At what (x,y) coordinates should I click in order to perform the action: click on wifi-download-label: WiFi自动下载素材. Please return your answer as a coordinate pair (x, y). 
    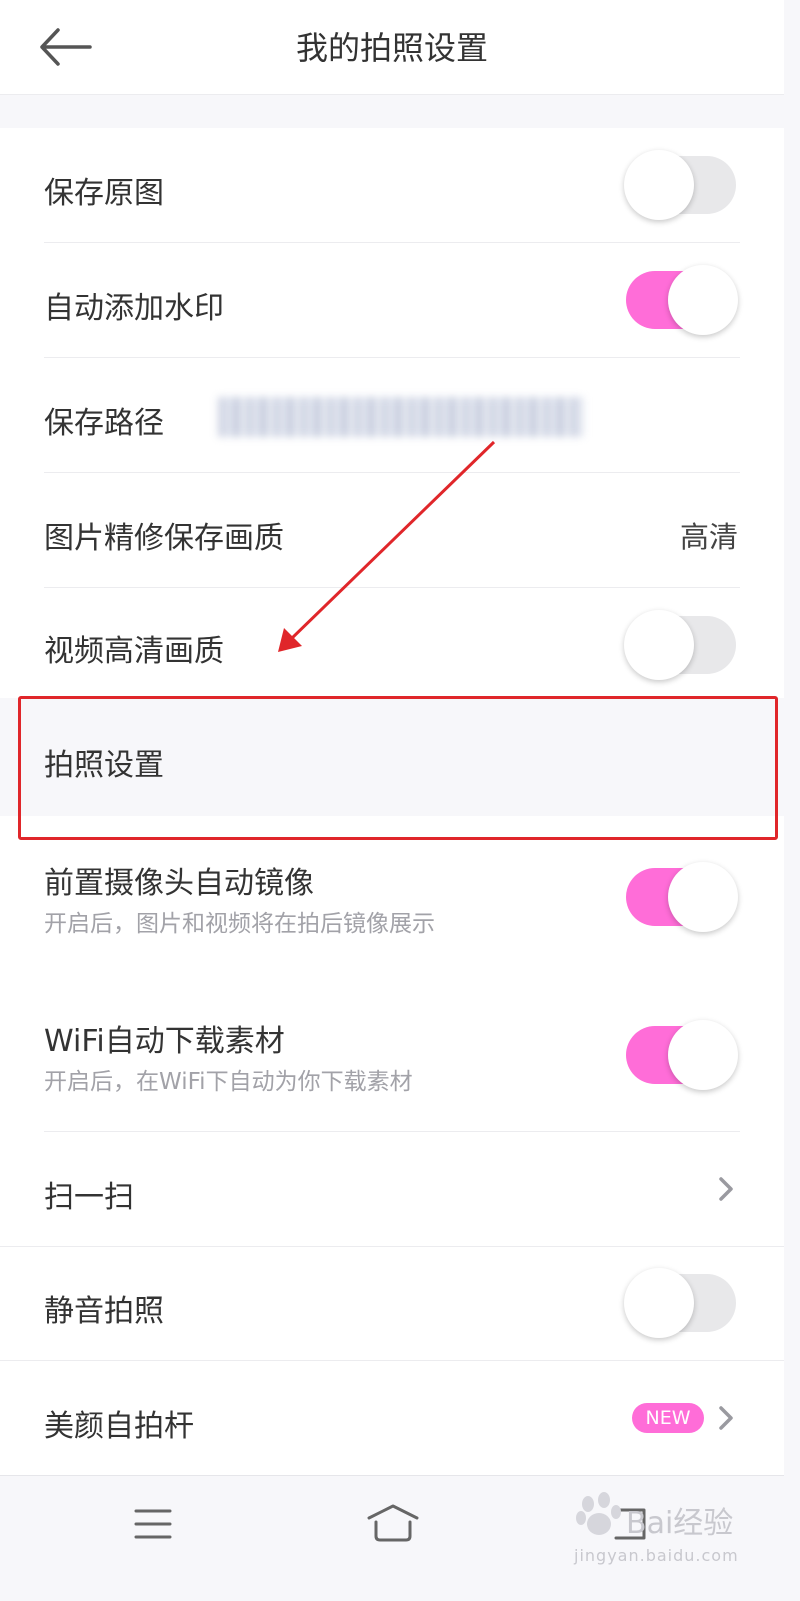
    Looking at the image, I should click on (164, 1041).